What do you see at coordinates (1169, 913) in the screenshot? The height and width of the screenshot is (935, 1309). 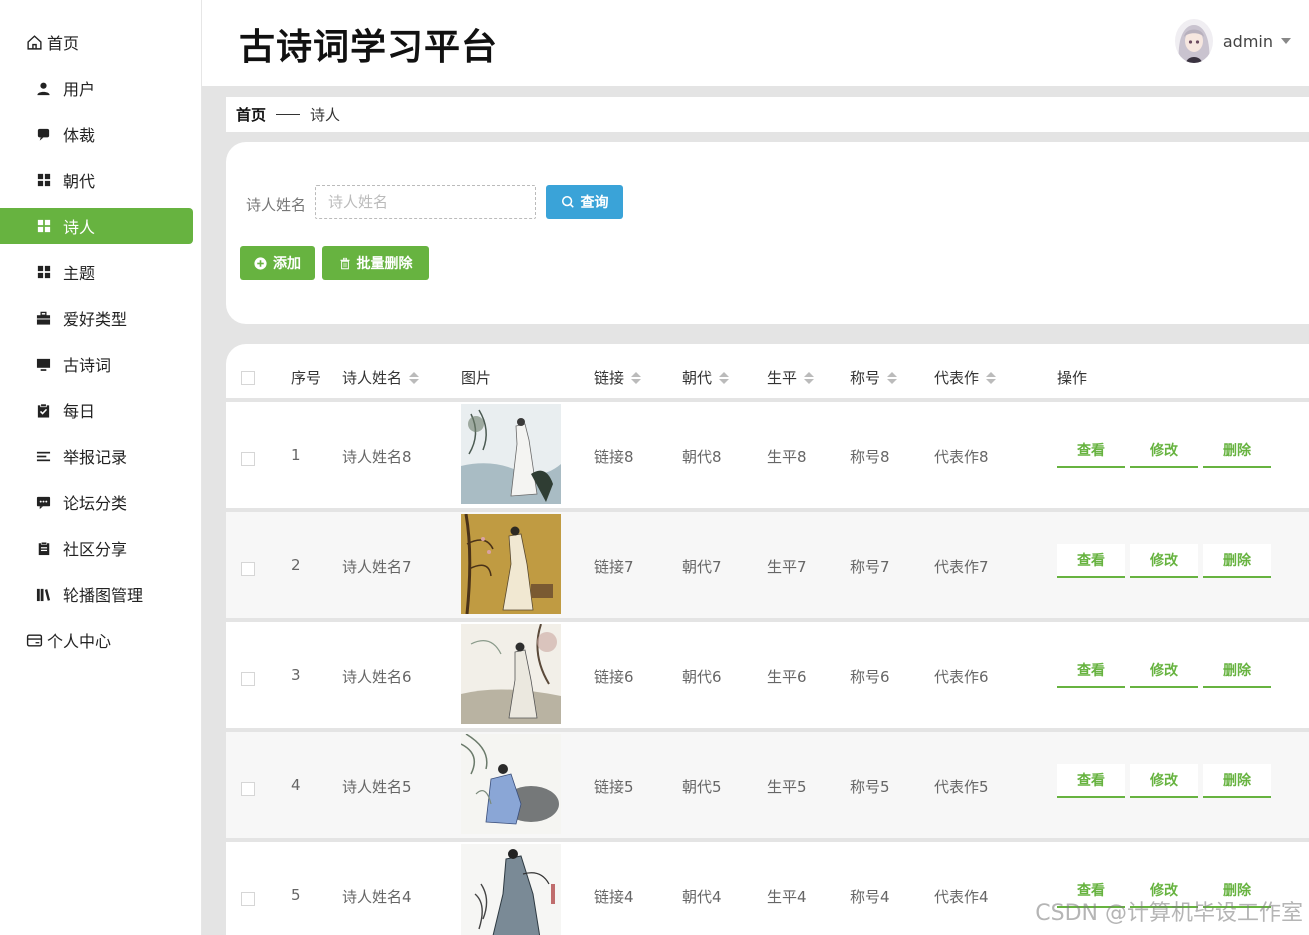 I see `watermark: CSDN @计算机毕设工作室` at bounding box center [1169, 913].